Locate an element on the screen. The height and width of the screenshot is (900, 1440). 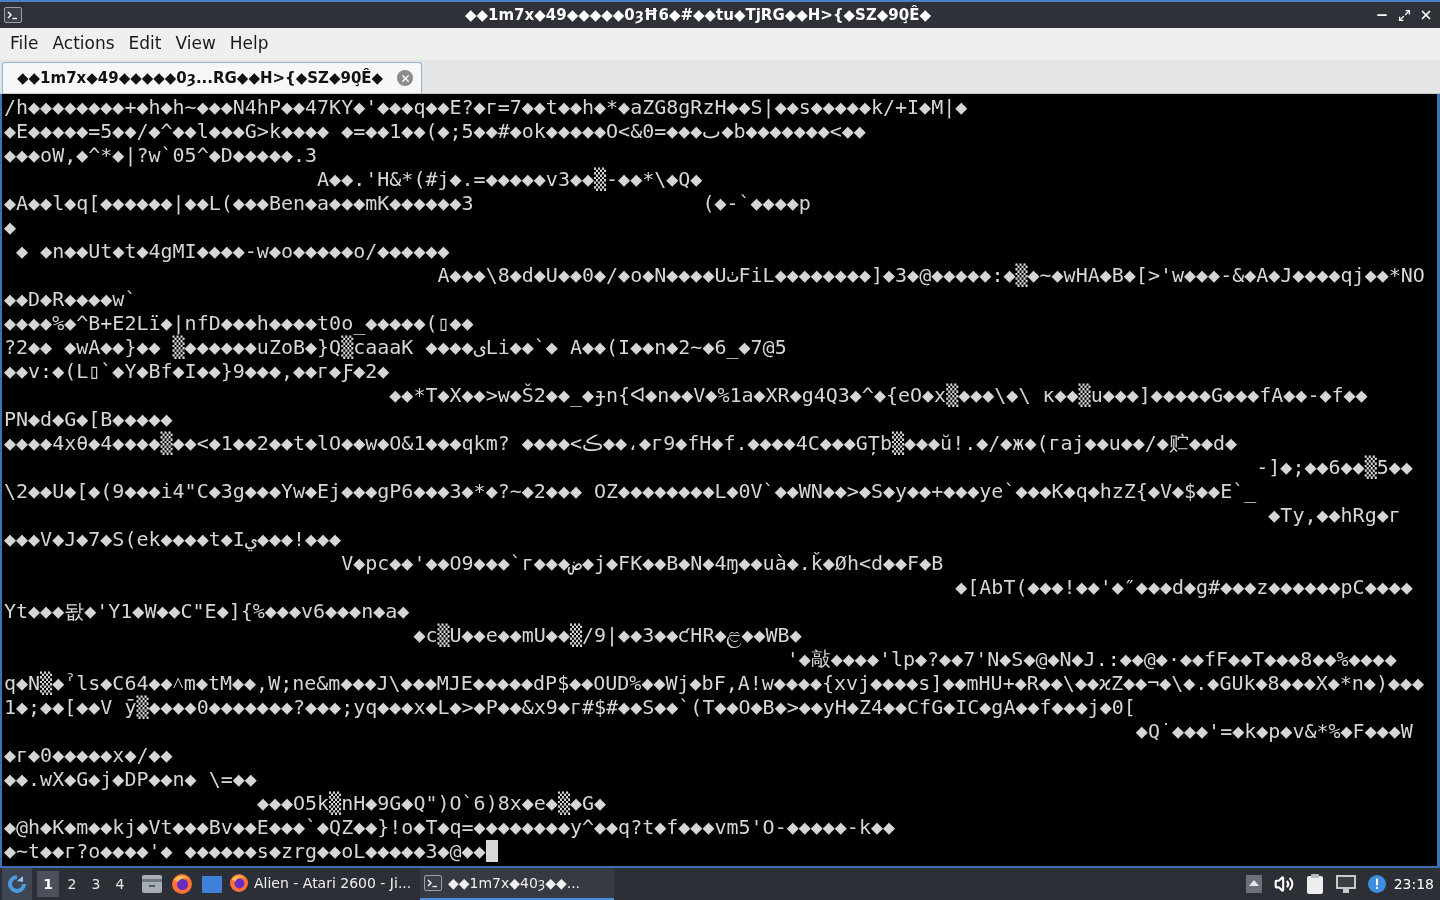
terminal-text: ◆◆◆V◆J◆7◆S(ek◆◆◆◆t◆Iي◆◆◆!◆◆◆ is located at coordinates (173, 539).